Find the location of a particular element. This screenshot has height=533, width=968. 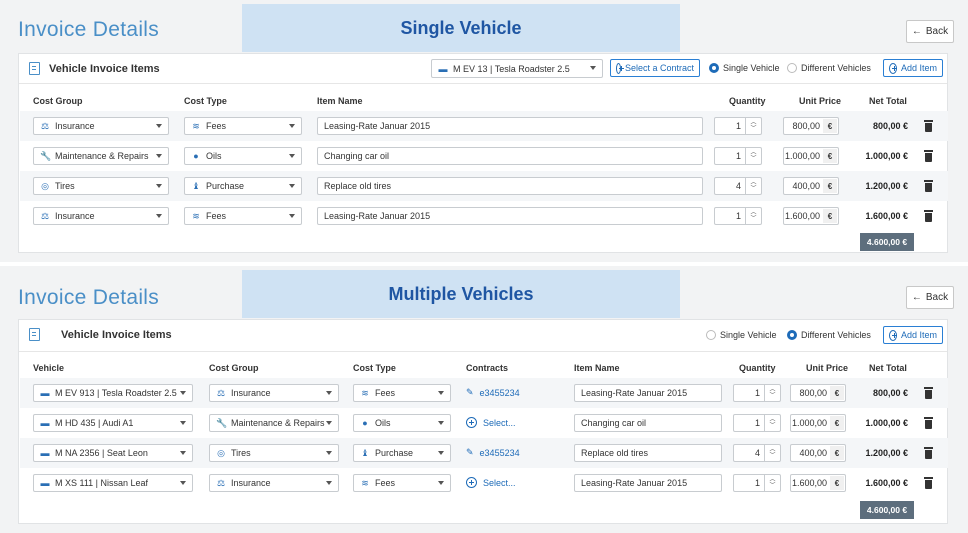

header-cost-type: Cost Type is located at coordinates (205, 101).